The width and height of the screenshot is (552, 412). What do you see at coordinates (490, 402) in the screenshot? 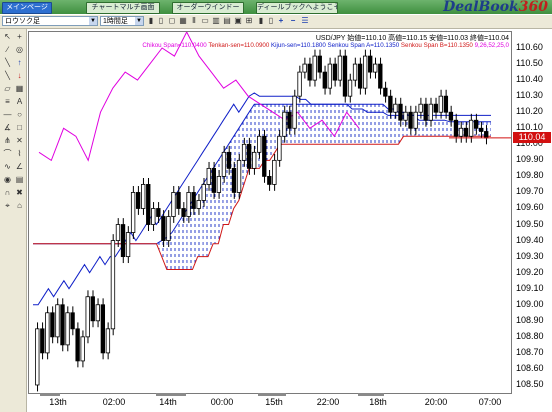
I see `time-tick-label: 07:00` at bounding box center [490, 402].